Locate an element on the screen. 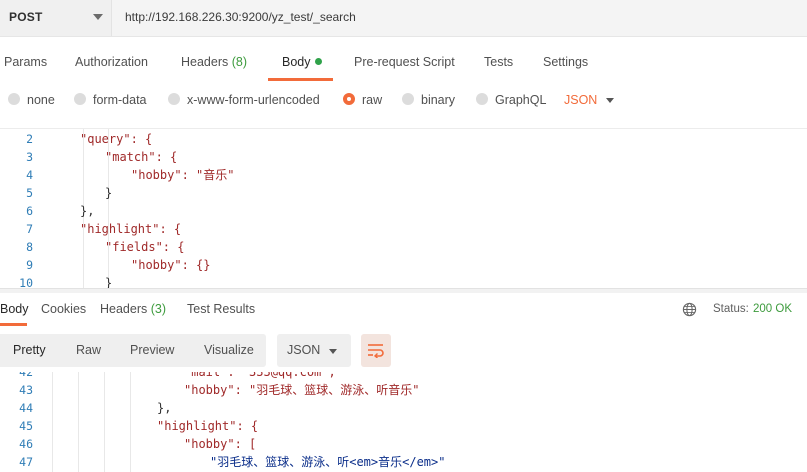  code-line: 47 "羽毛球、篮球、游泳、听<em>音乐</em>" is located at coordinates (403, 462).